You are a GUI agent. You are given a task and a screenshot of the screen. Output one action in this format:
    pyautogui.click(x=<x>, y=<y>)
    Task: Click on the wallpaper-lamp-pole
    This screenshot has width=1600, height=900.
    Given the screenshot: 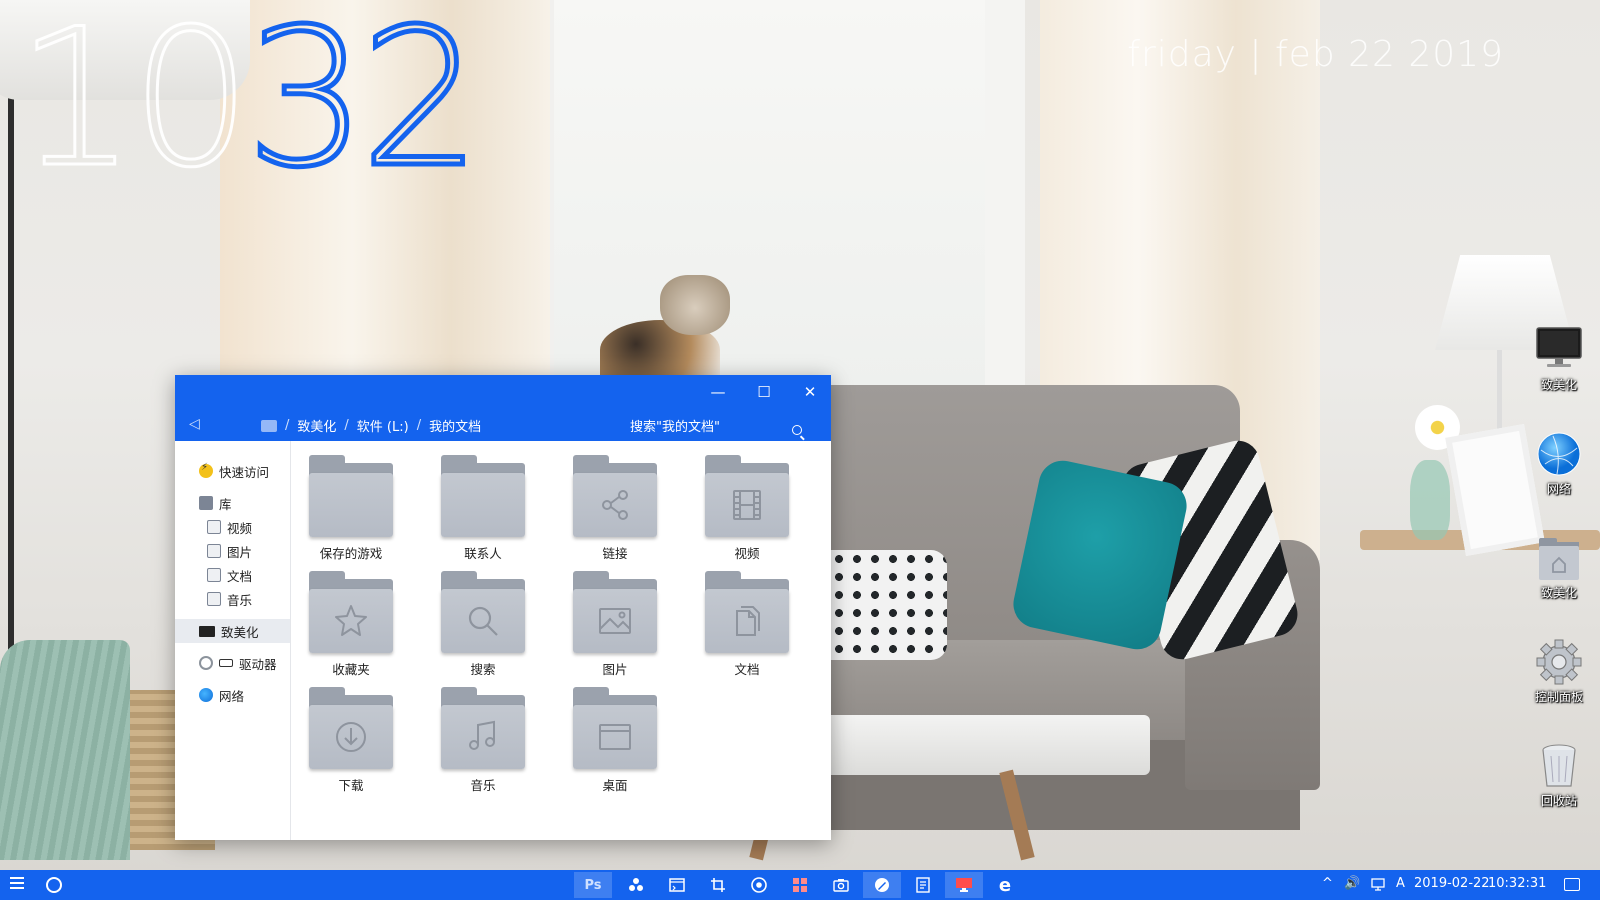 What is the action you would take?
    pyautogui.click(x=11, y=370)
    